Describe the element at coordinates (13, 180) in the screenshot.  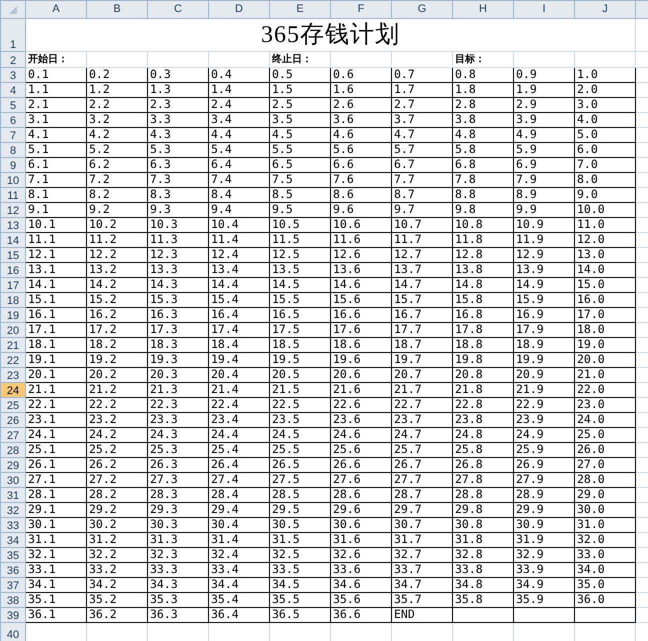
I see `row-header: 10` at that location.